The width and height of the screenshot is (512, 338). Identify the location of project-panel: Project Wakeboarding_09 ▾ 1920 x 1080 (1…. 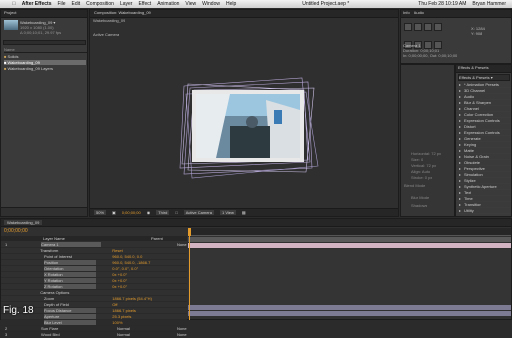
(44, 113).